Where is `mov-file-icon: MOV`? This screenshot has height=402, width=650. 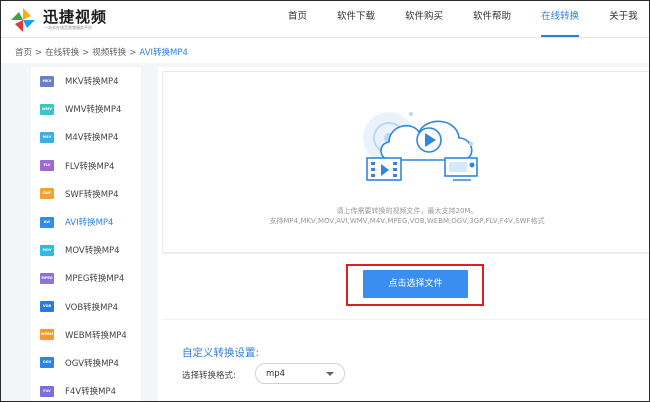
mov-file-icon: MOV is located at coordinates (47, 250).